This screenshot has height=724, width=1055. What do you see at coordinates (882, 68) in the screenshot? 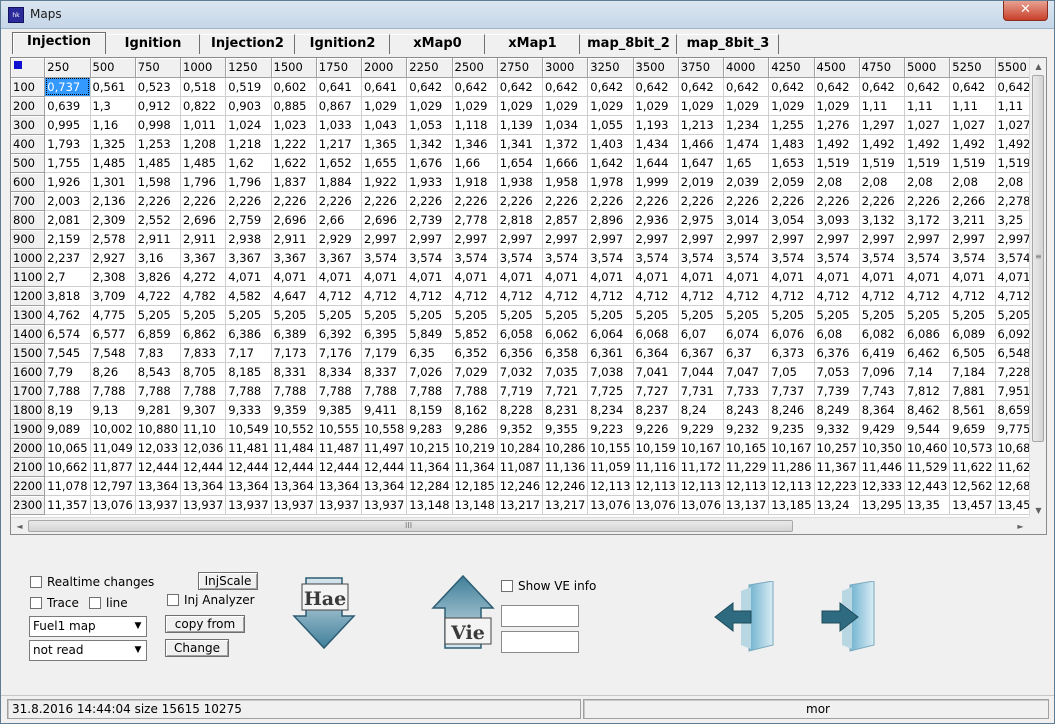
I see `column-header: 4750` at bounding box center [882, 68].